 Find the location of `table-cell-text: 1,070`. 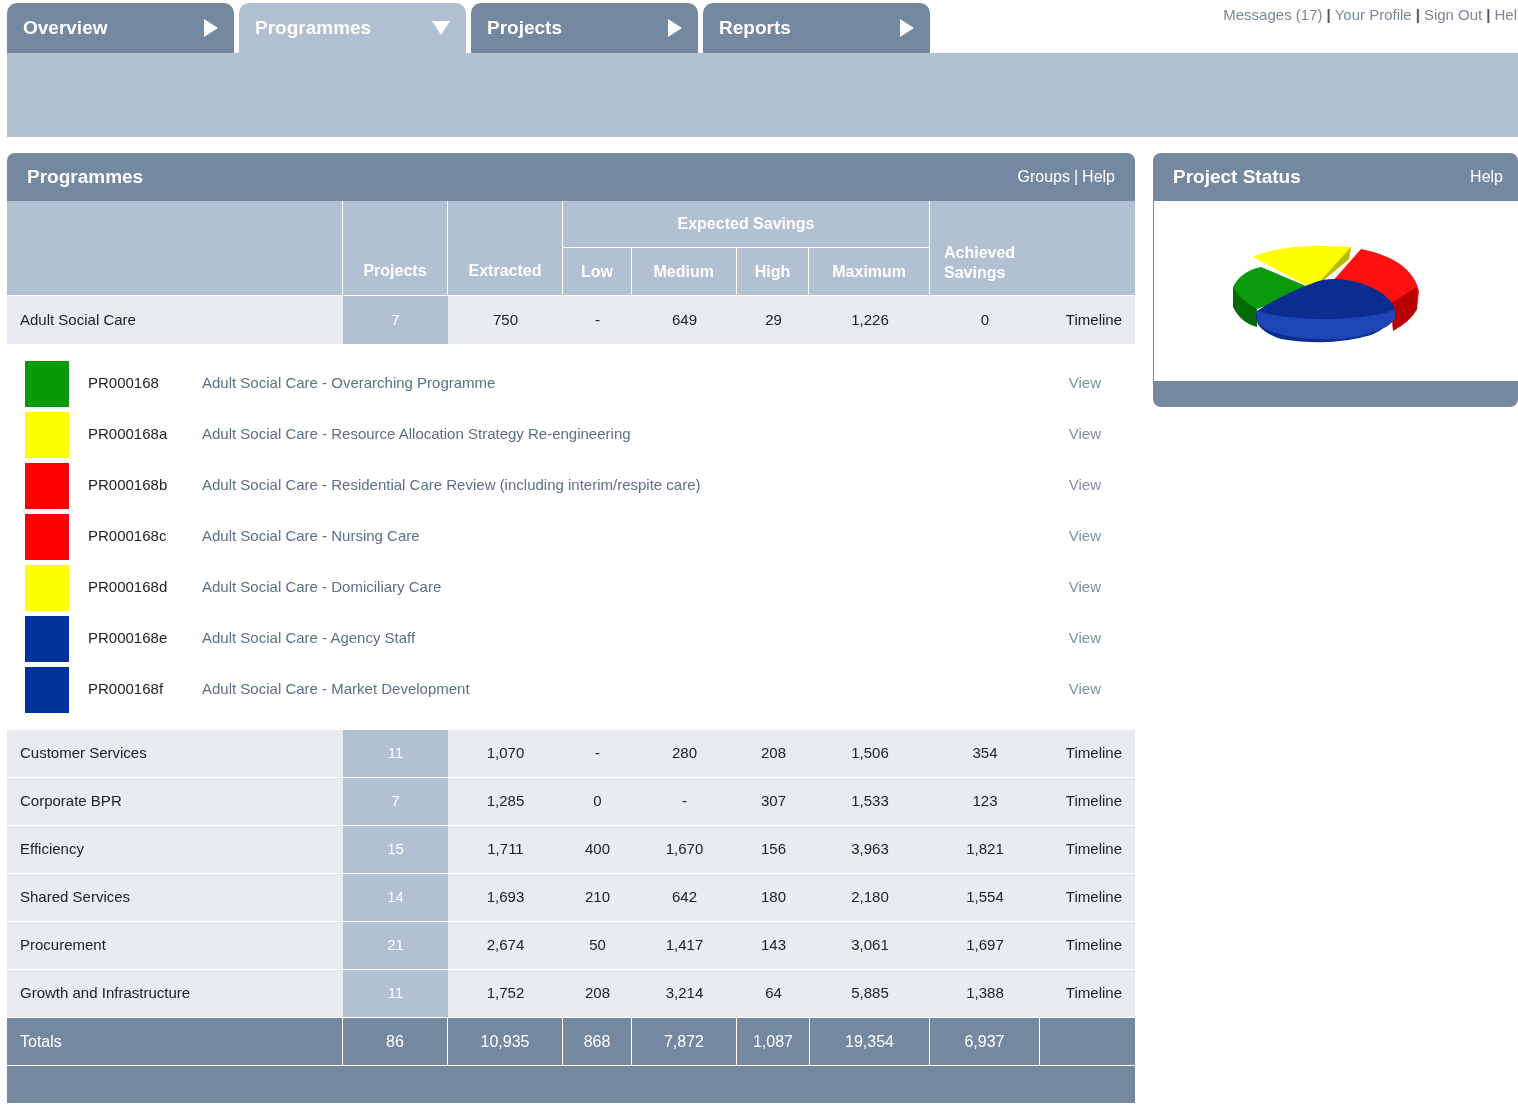

table-cell-text: 1,070 is located at coordinates (505, 753).